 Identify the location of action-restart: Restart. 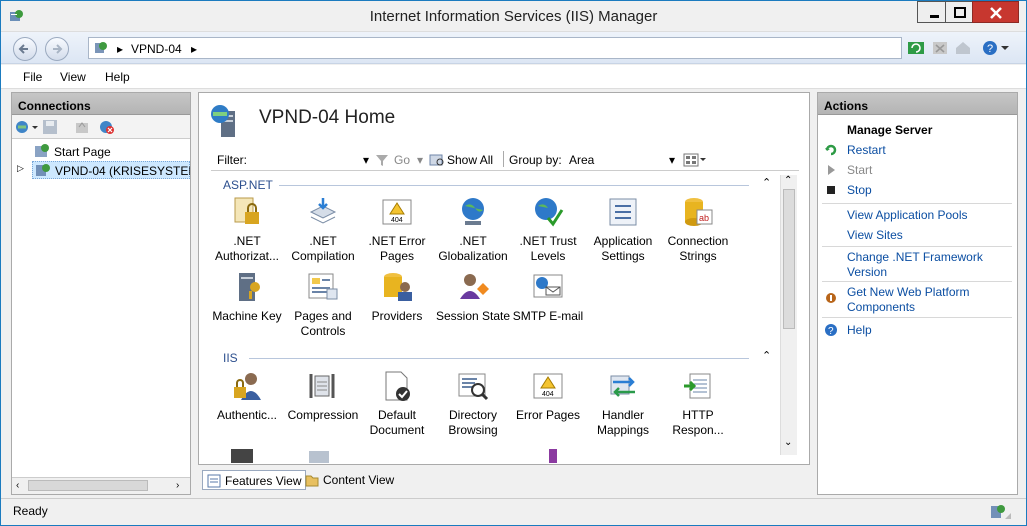
(866, 150).